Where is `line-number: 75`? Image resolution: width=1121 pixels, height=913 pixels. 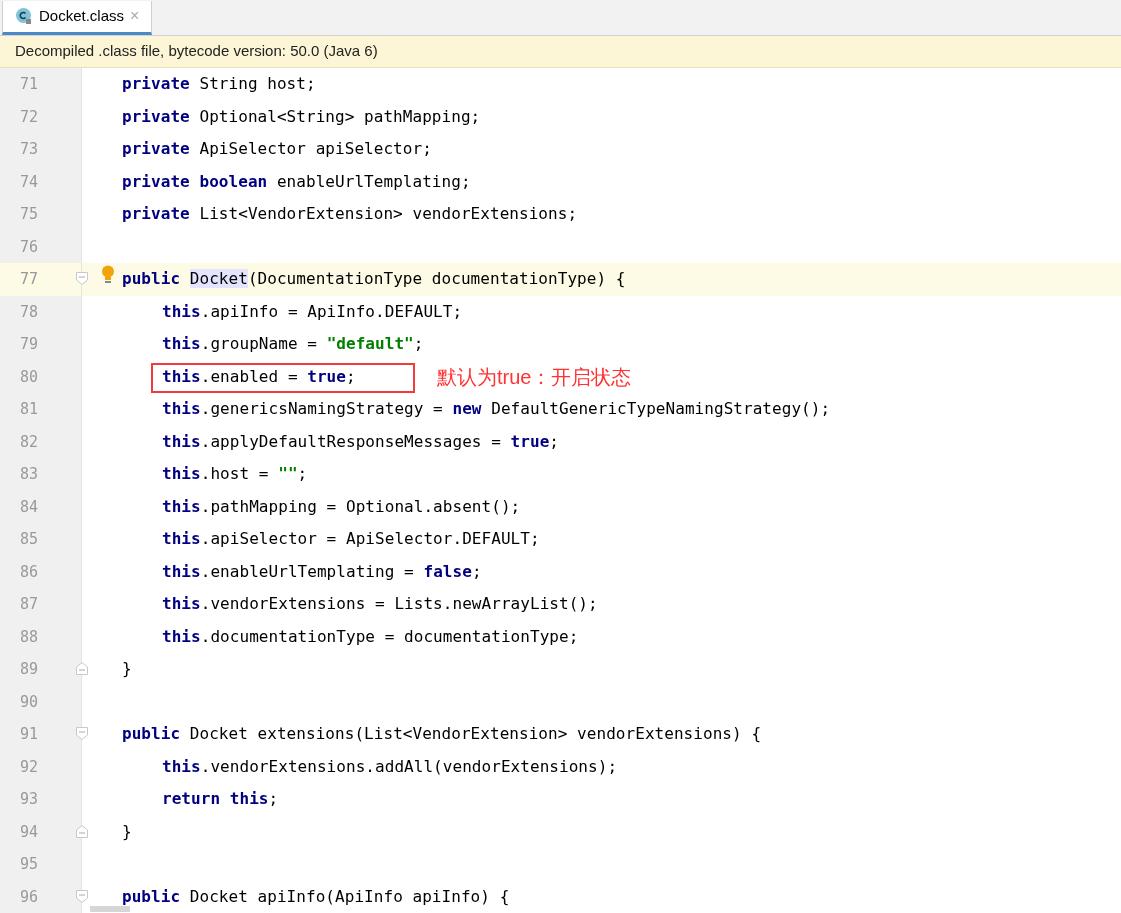 line-number: 75 is located at coordinates (29, 214).